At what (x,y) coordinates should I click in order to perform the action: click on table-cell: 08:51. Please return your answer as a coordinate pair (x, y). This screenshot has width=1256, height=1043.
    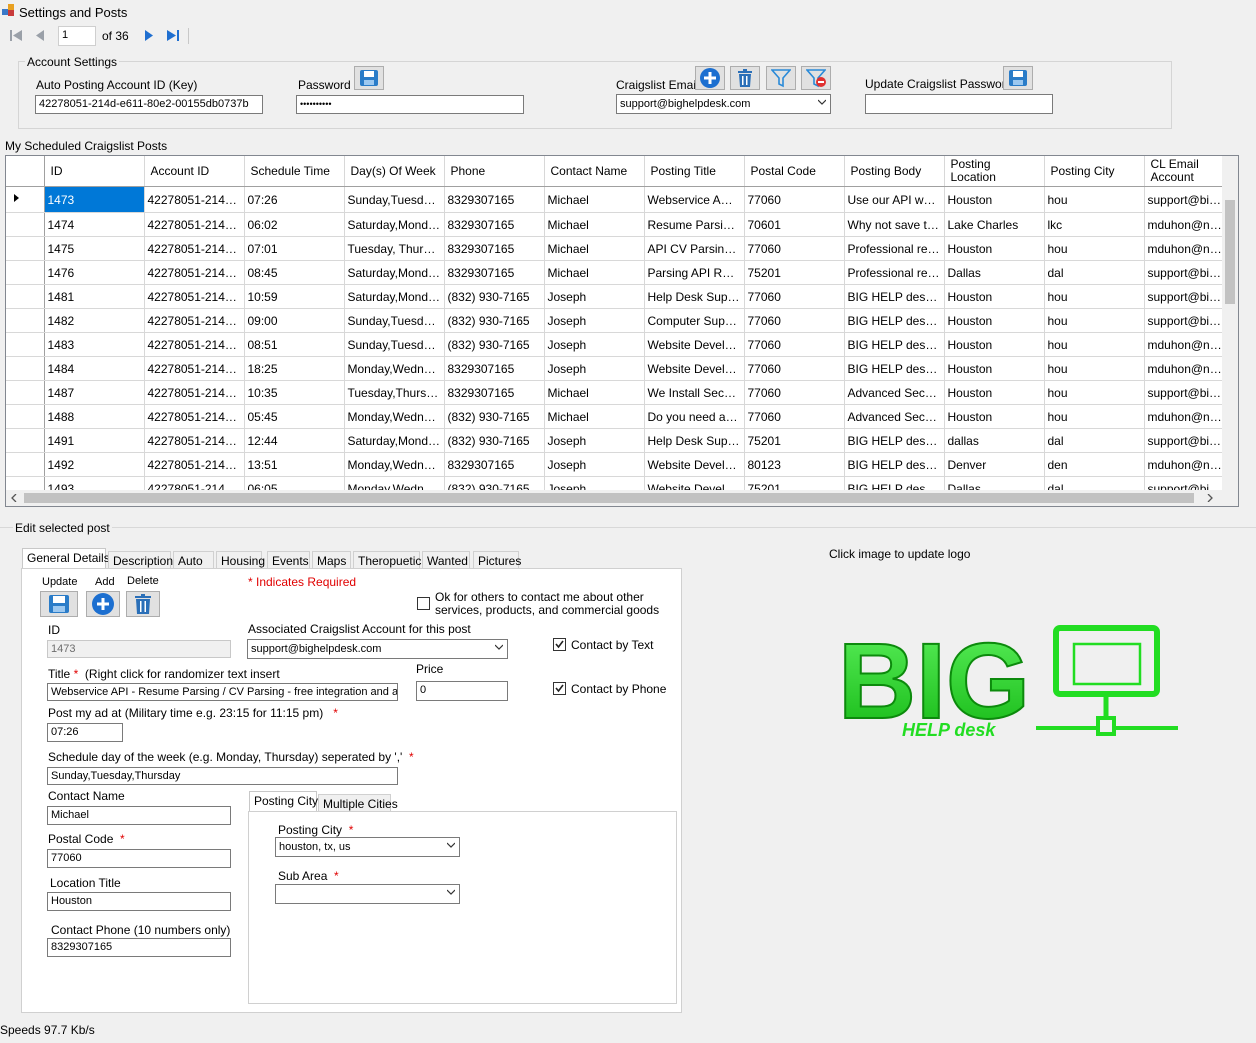
    Looking at the image, I should click on (294, 344).